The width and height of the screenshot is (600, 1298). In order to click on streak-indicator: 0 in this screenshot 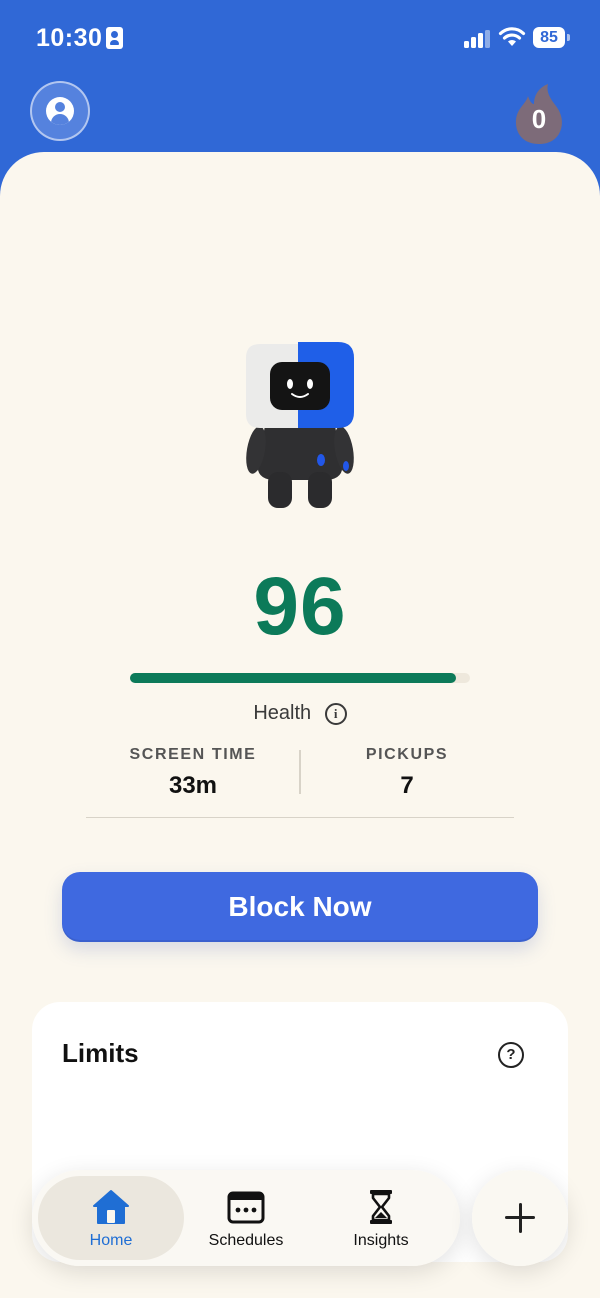, I will do `click(539, 114)`.